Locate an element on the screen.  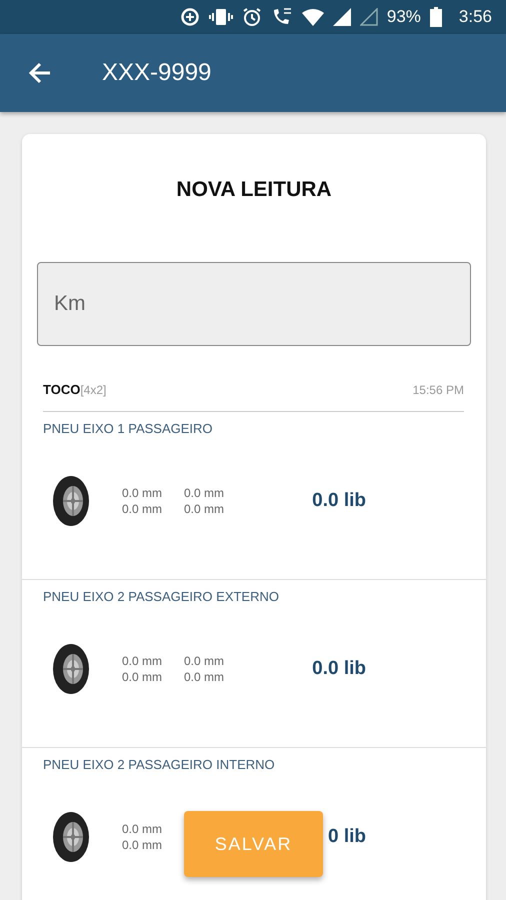
card-title: NOVA LEITURA is located at coordinates (254, 190).